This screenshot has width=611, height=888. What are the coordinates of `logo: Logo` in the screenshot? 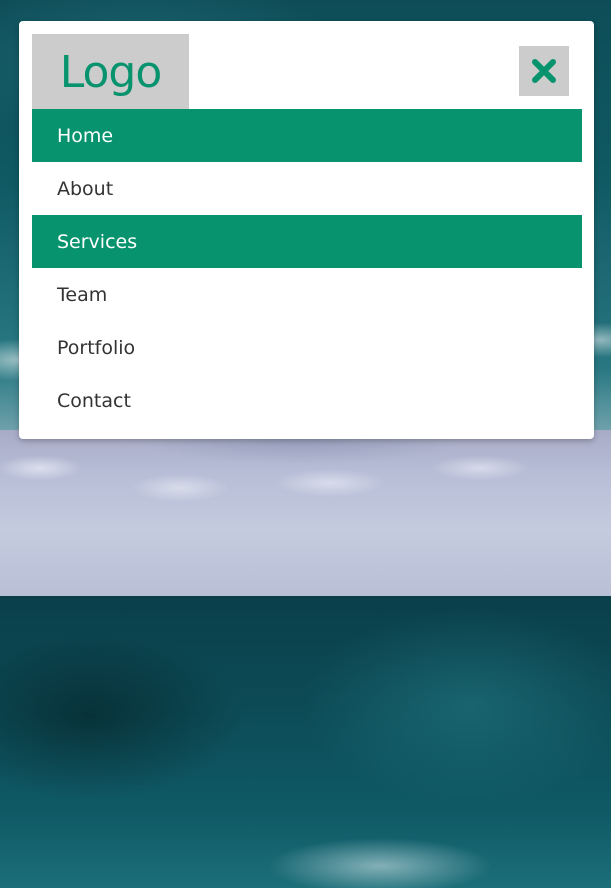 It's located at (110, 71).